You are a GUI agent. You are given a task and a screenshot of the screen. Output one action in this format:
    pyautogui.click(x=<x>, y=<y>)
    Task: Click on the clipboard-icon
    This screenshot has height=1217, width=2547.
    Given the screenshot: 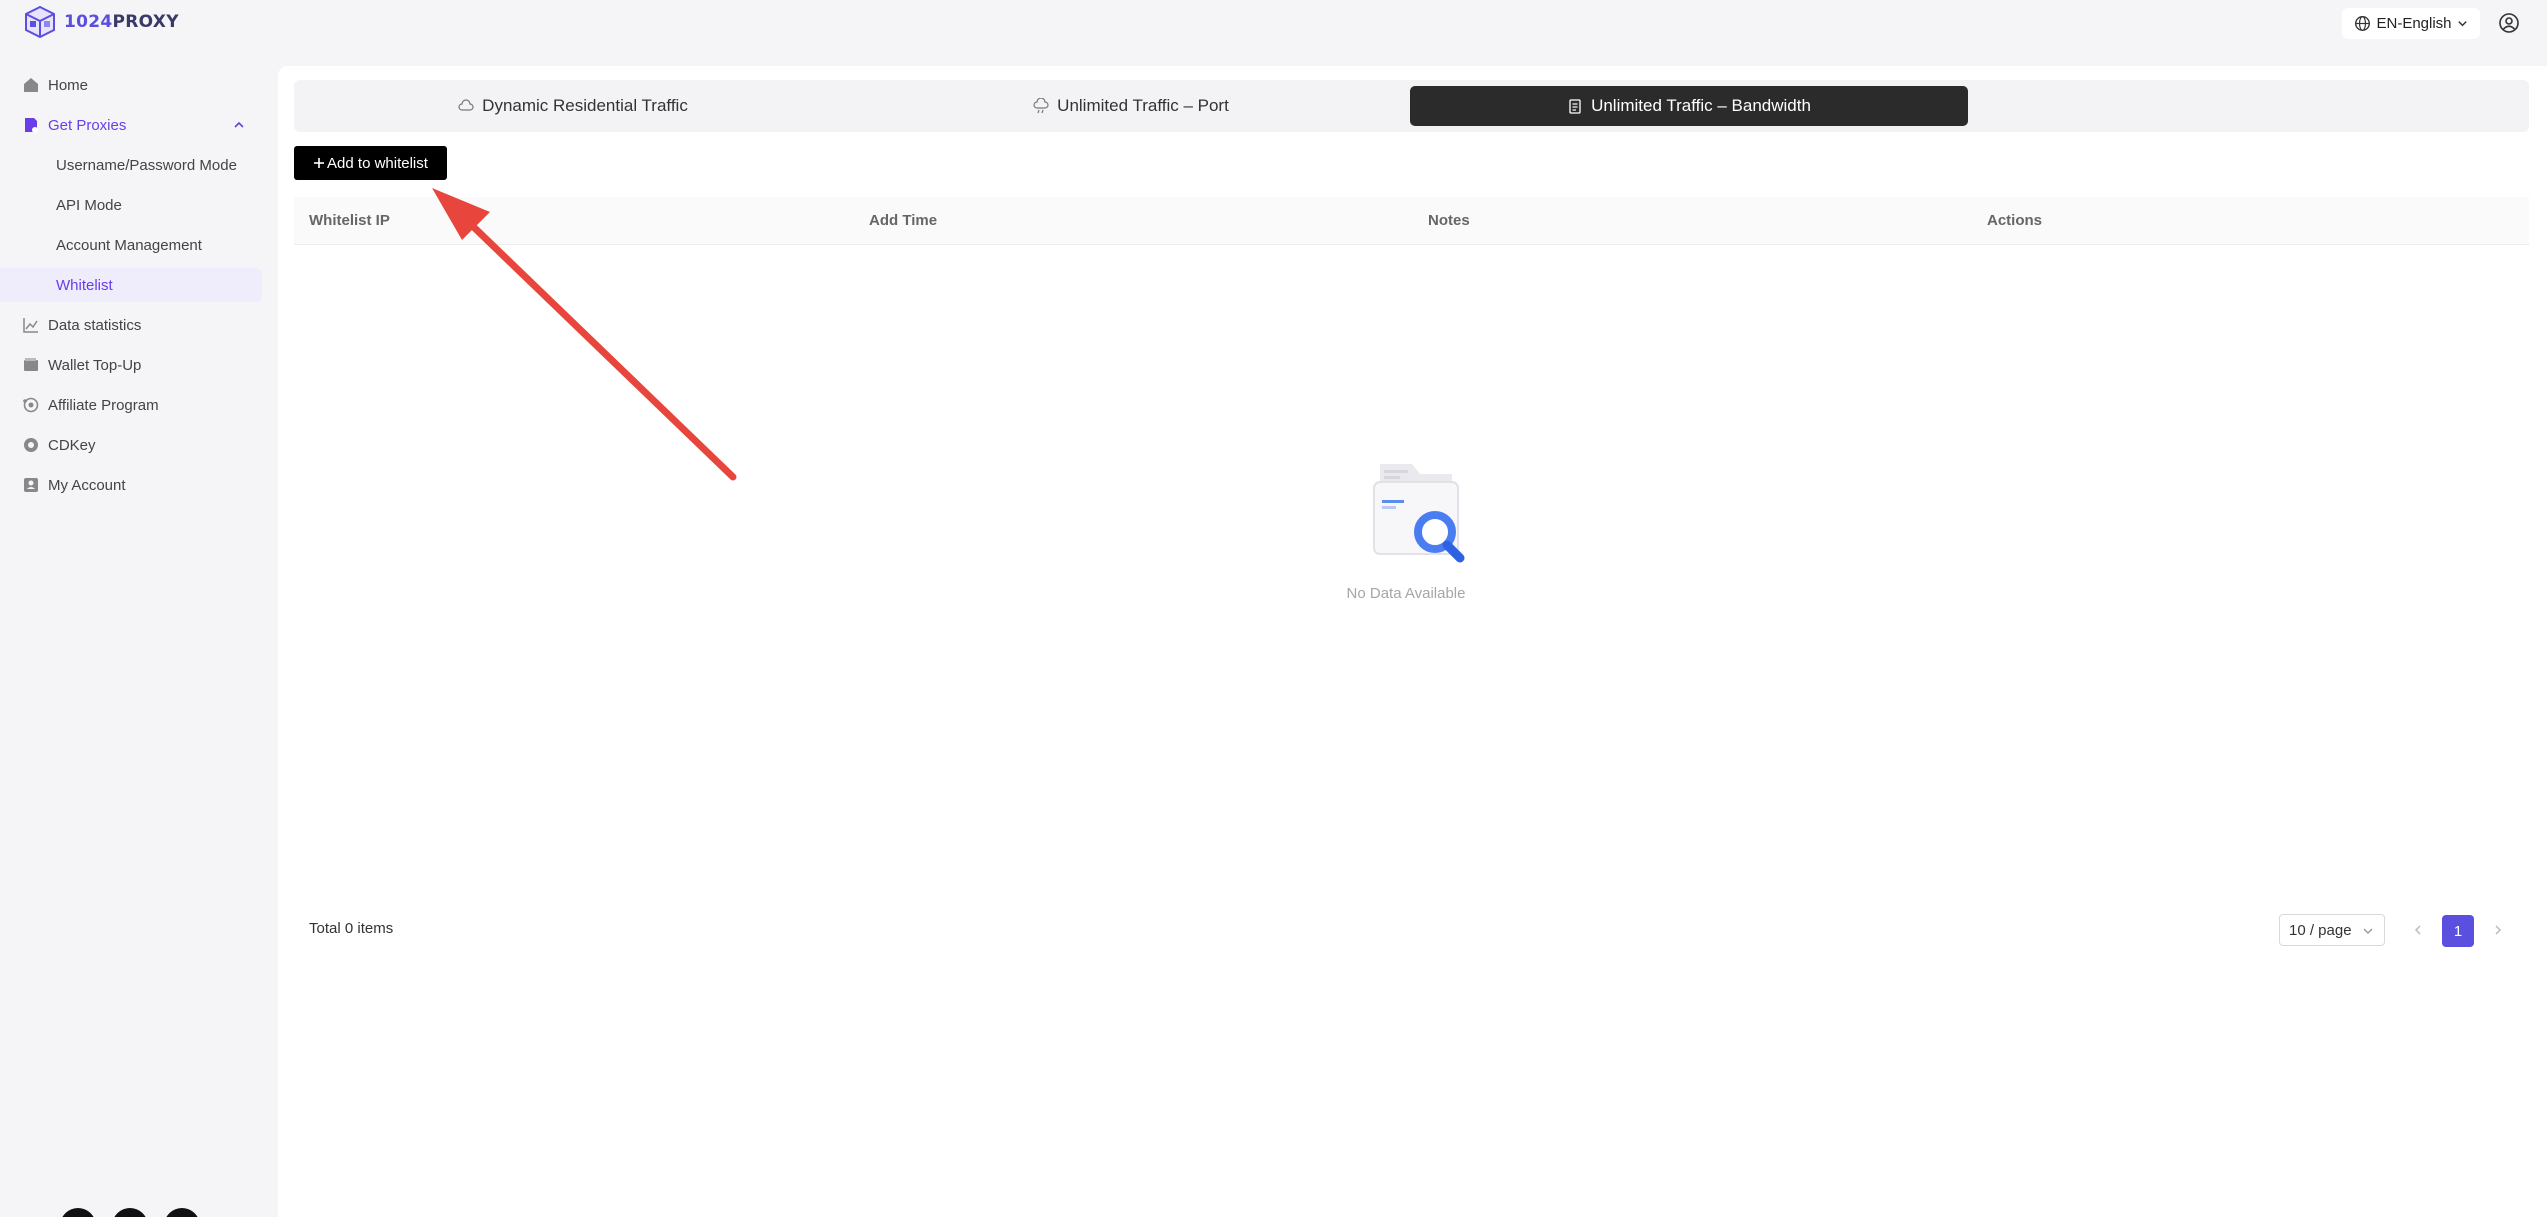 What is the action you would take?
    pyautogui.click(x=1575, y=106)
    